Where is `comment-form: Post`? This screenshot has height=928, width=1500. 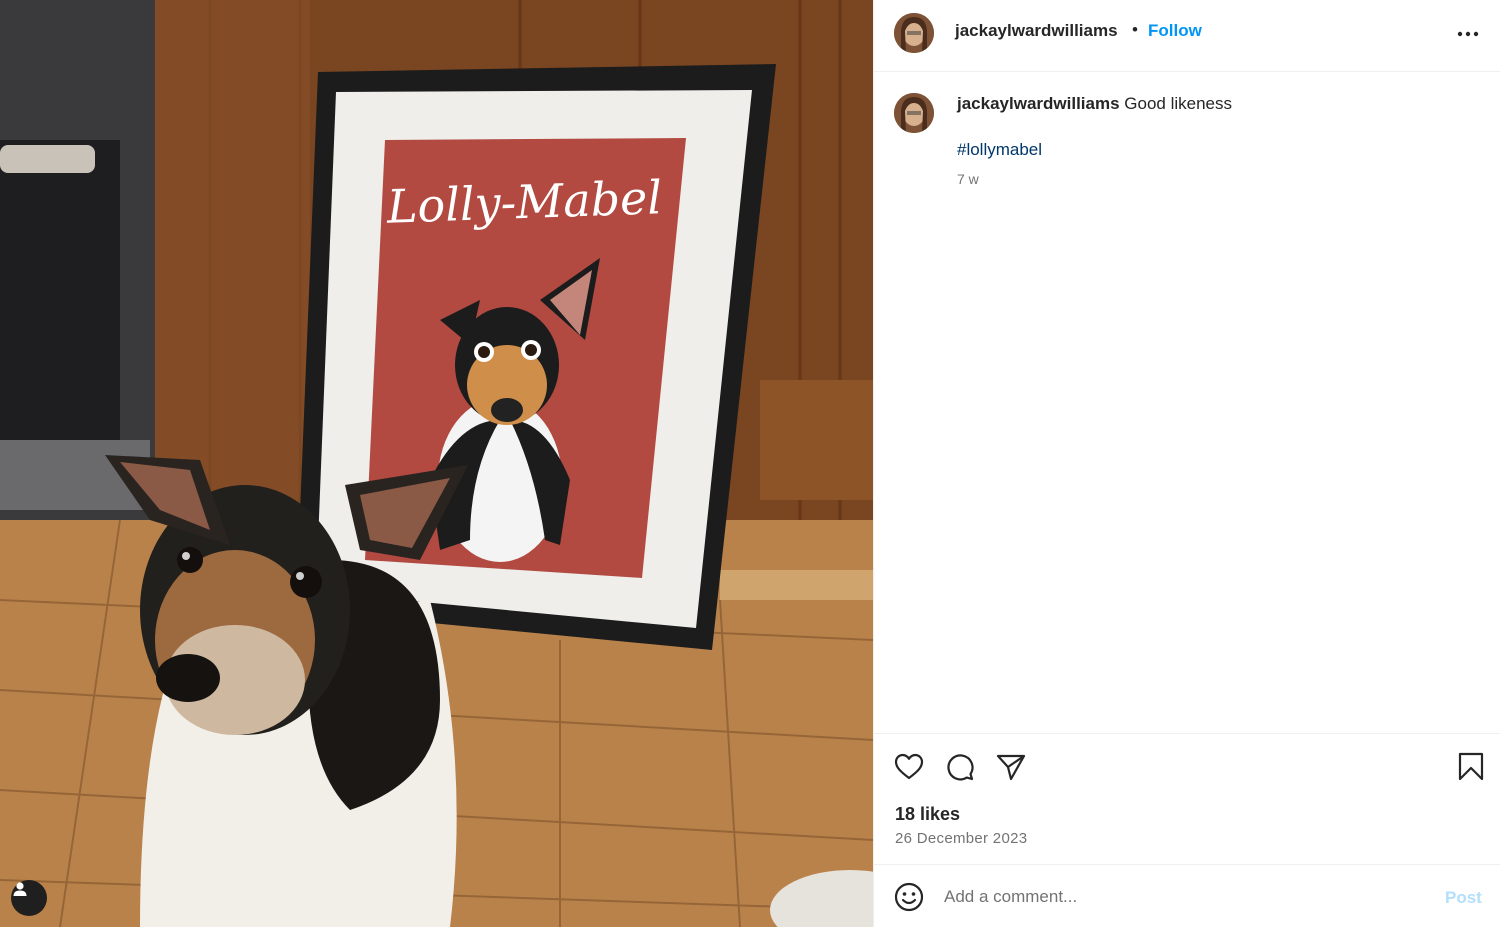 comment-form: Post is located at coordinates (1187, 896).